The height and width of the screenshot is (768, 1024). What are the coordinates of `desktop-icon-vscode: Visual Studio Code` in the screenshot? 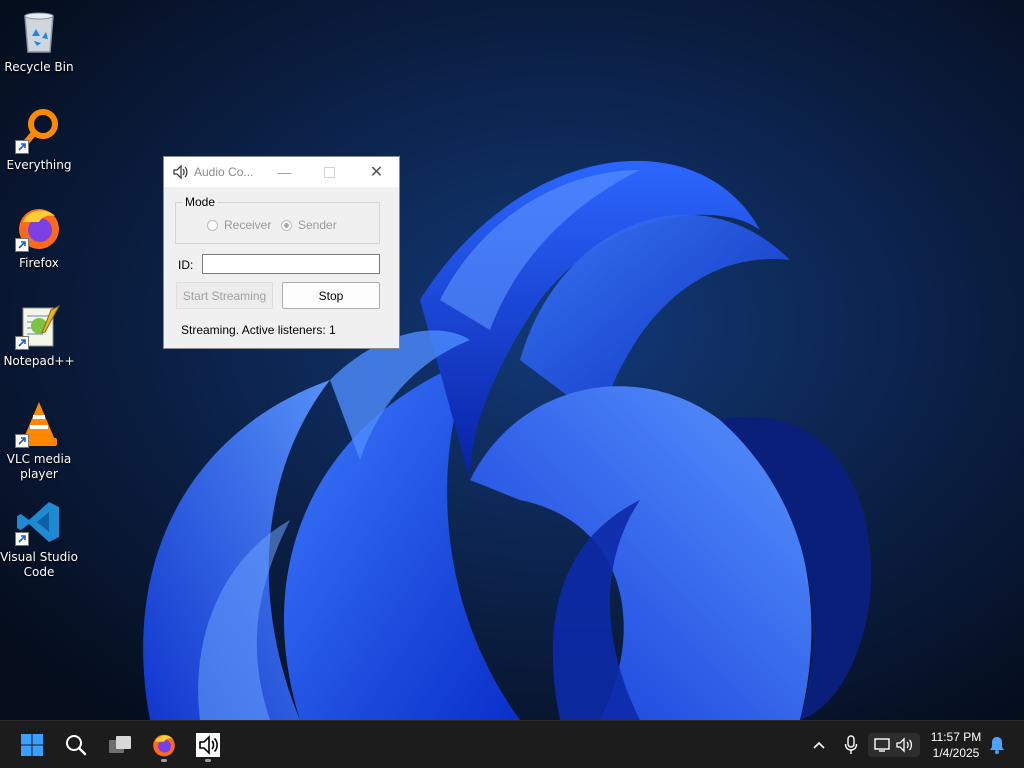 It's located at (39, 539).